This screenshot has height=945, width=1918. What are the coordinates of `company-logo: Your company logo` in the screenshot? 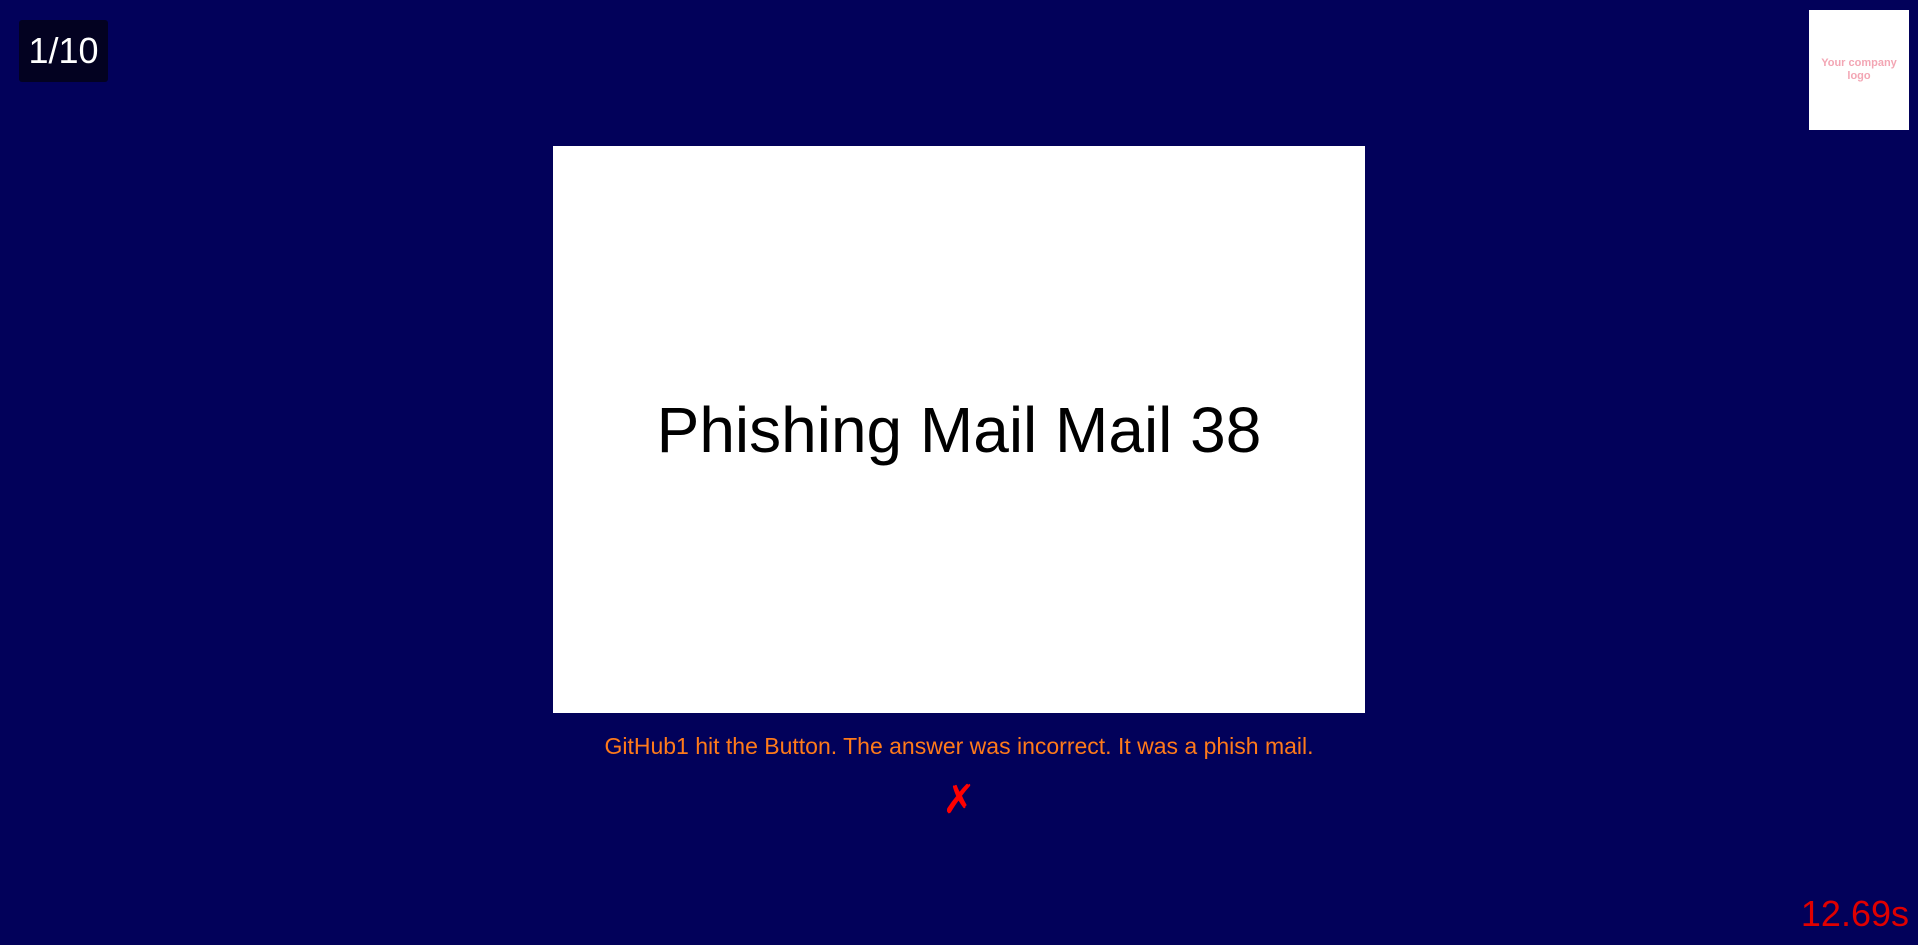 It's located at (1859, 70).